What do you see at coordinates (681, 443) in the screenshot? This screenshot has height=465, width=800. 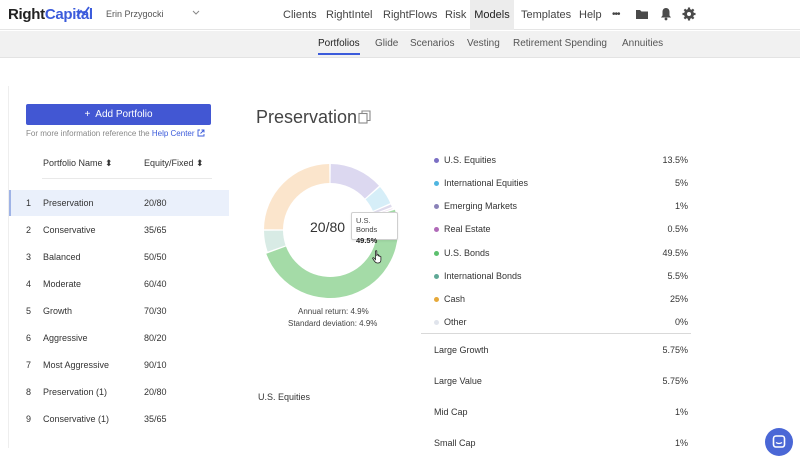 I see `breakdown-percent: 1%` at bounding box center [681, 443].